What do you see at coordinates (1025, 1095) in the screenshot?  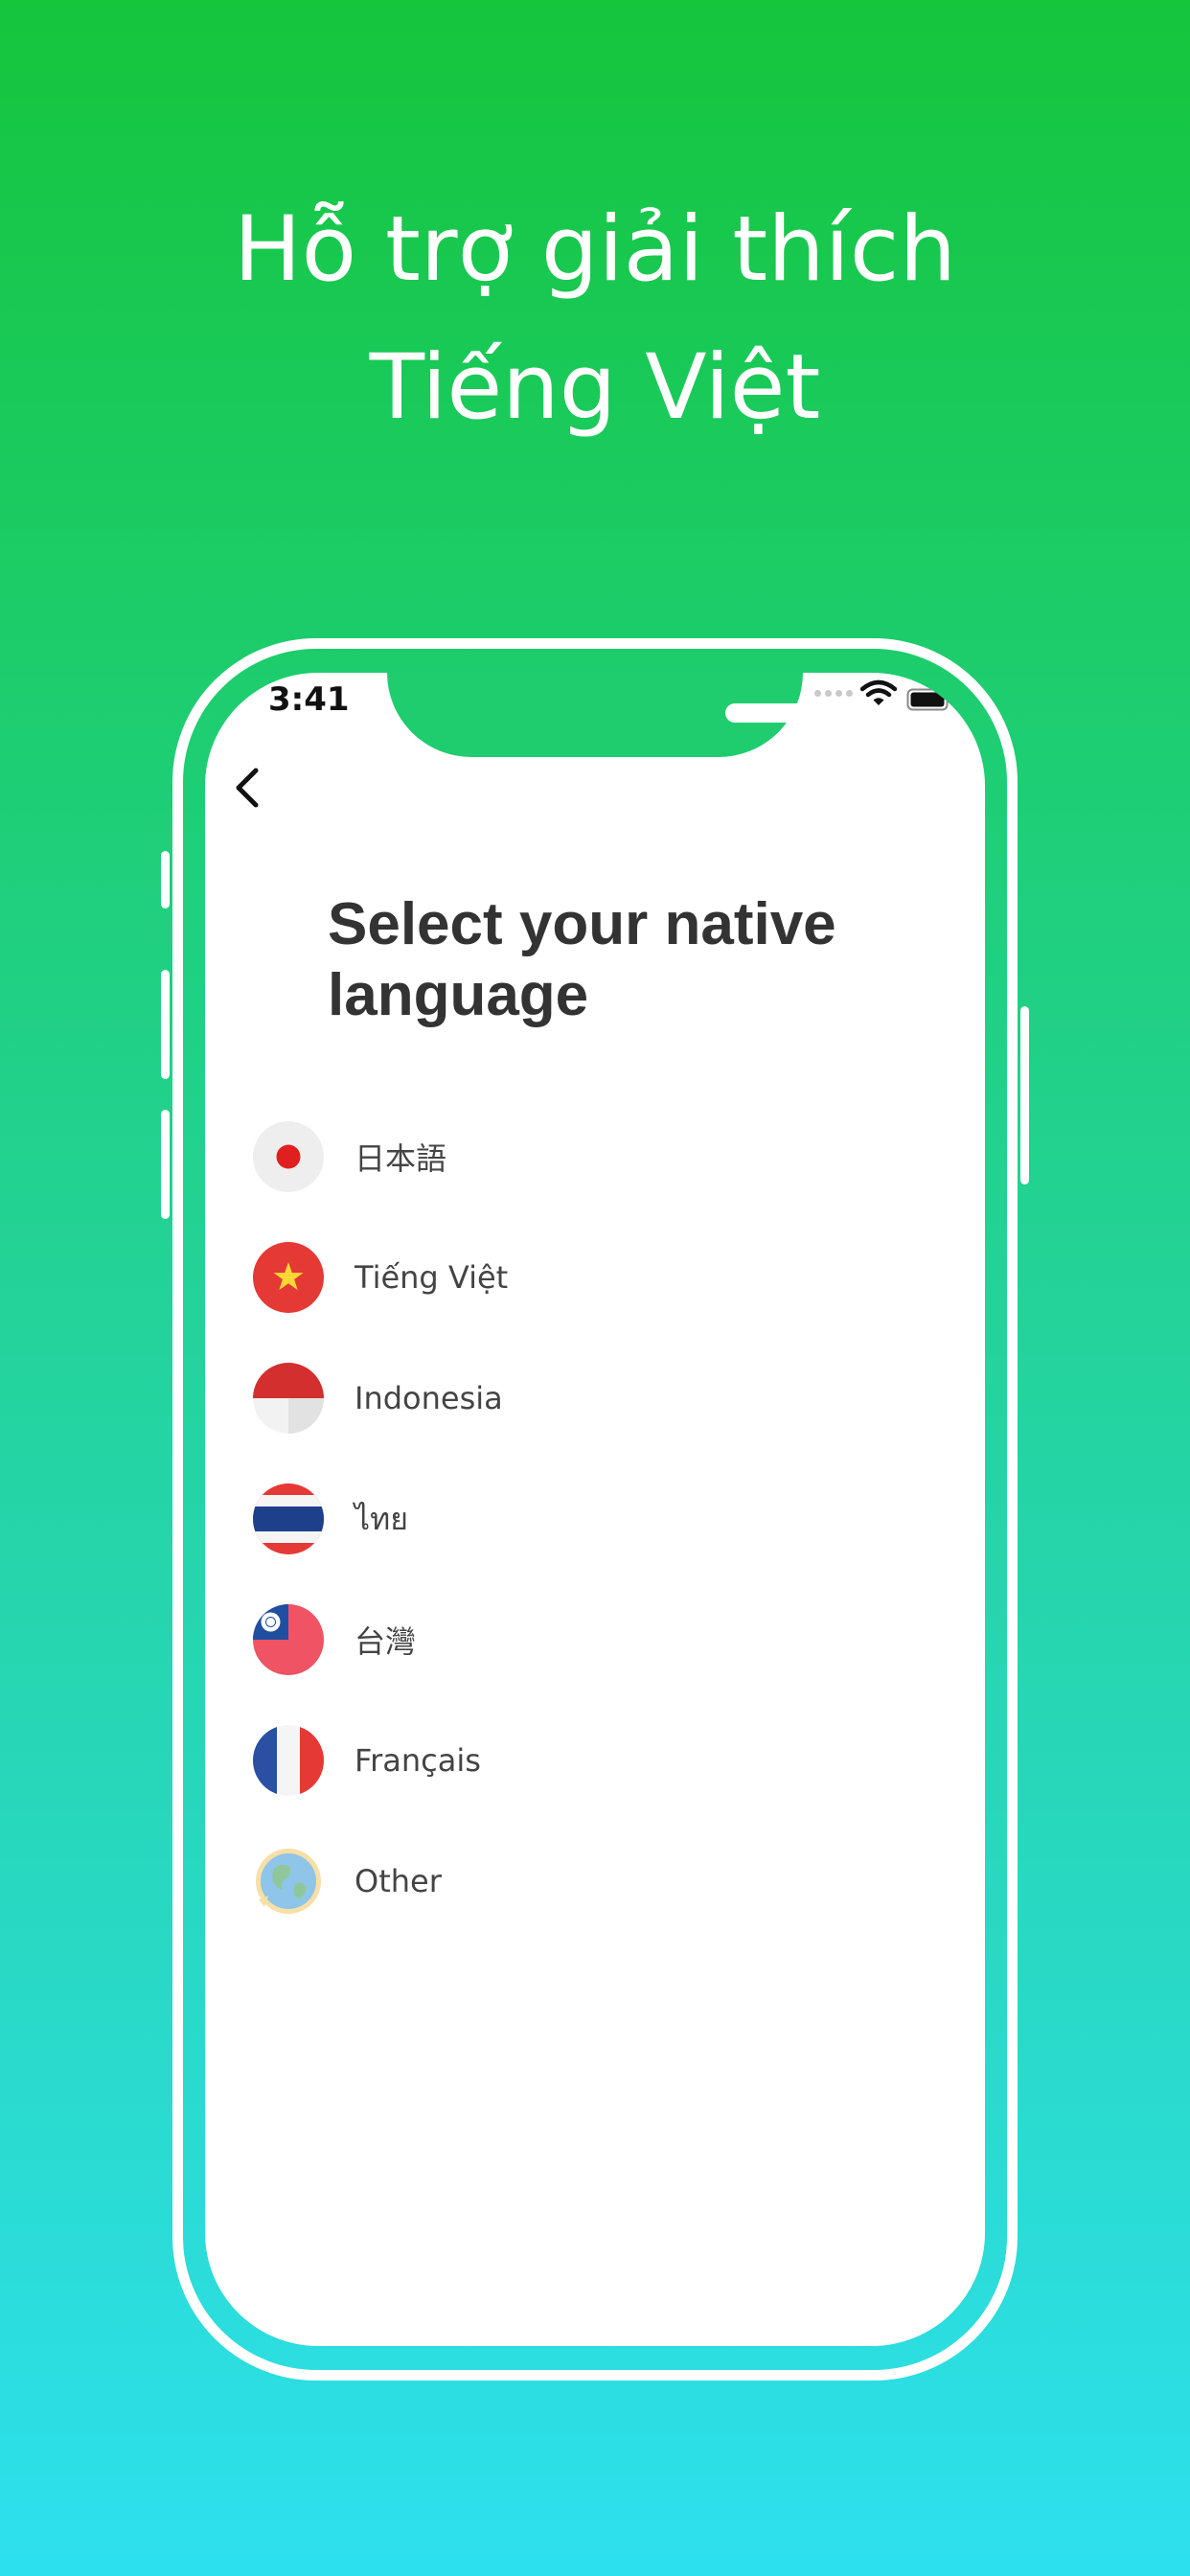 I see `phone-power-button` at bounding box center [1025, 1095].